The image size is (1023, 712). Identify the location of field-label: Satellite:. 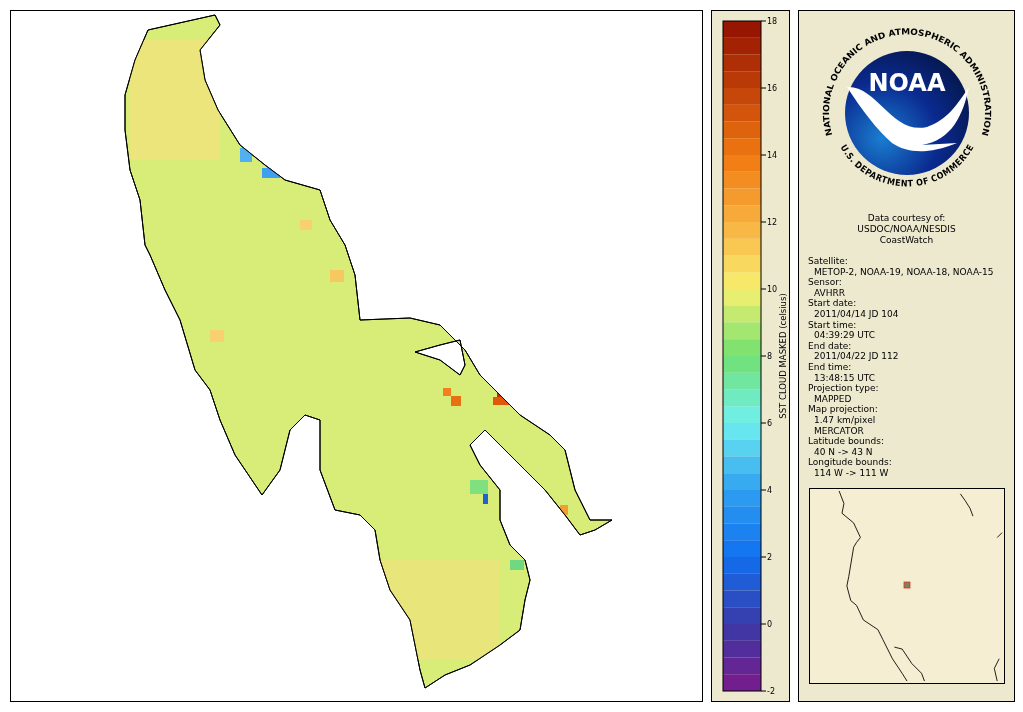
(828, 261).